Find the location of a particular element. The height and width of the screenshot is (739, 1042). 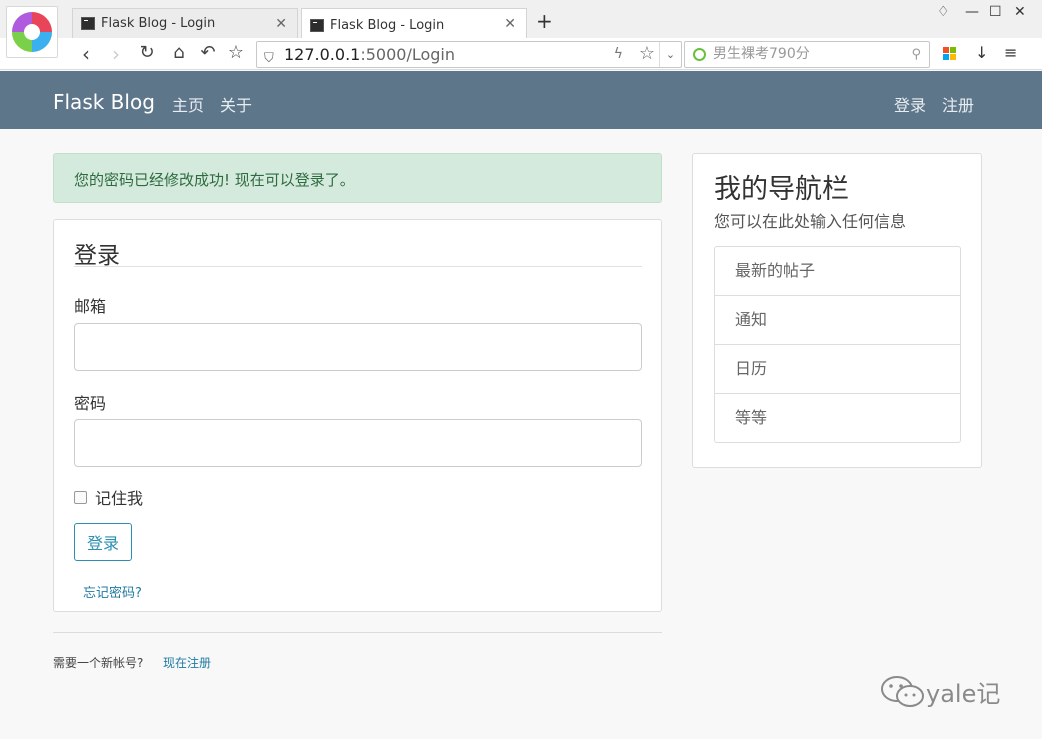

nav-home-link: 主页 is located at coordinates (188, 104).